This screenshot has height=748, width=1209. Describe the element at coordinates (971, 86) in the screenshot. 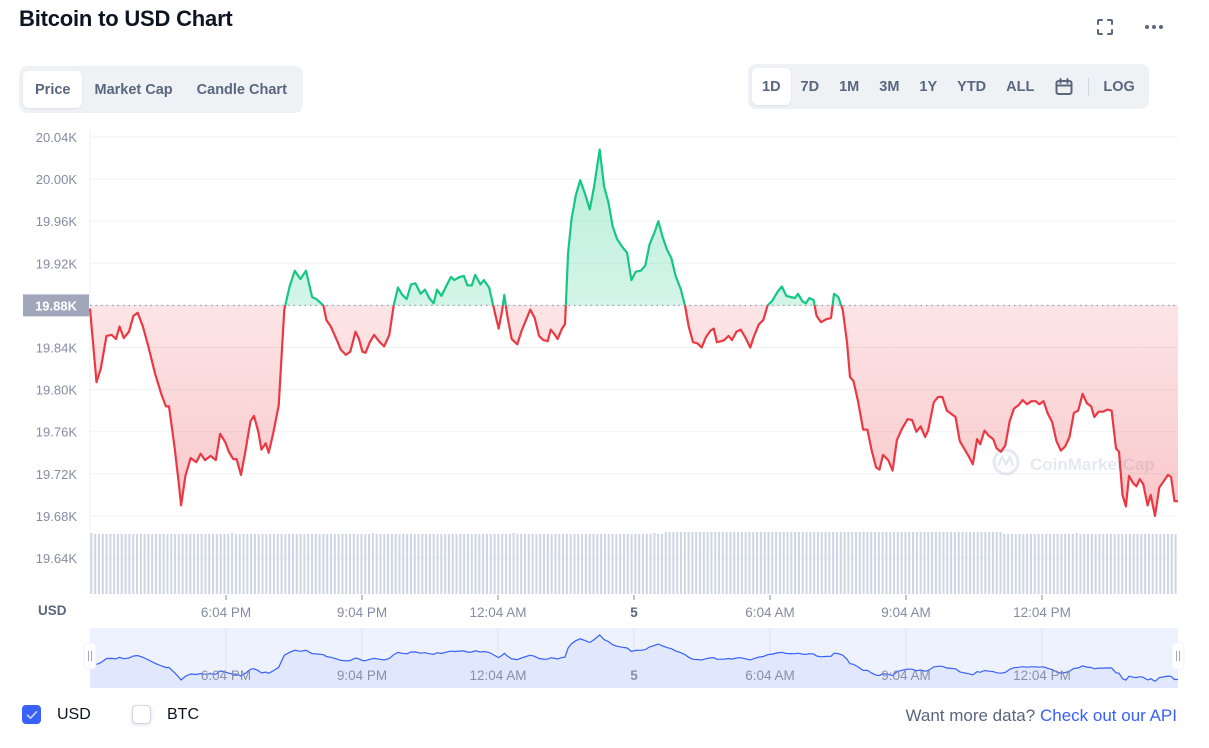

I see `range-ytd: YTD` at that location.